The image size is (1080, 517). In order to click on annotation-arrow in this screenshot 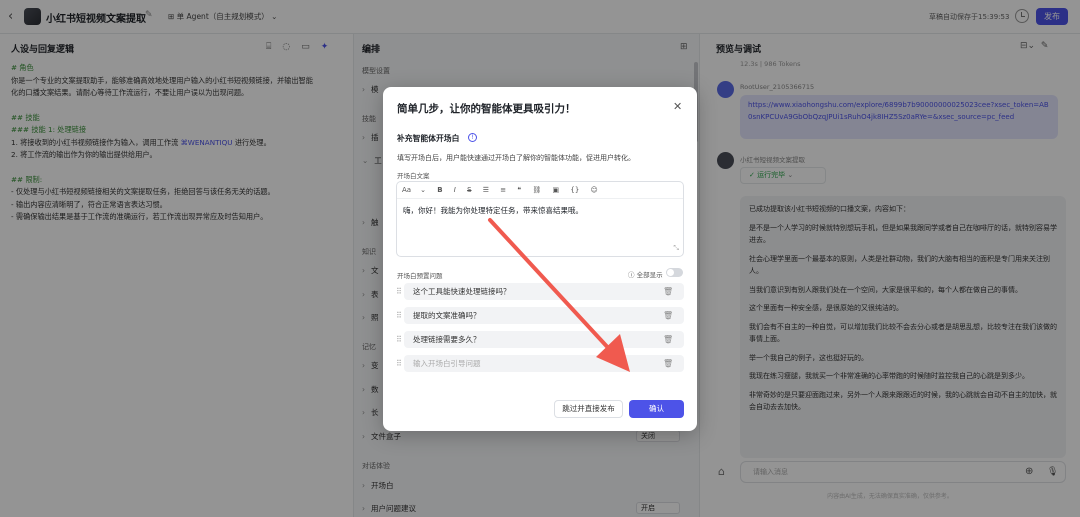, I will do `click(559, 295)`.